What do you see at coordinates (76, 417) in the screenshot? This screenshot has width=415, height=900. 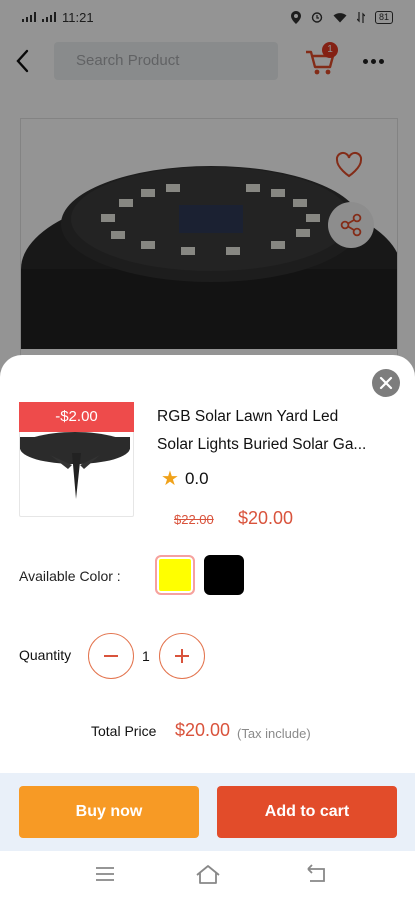 I see `discount-badge: -$2.00` at bounding box center [76, 417].